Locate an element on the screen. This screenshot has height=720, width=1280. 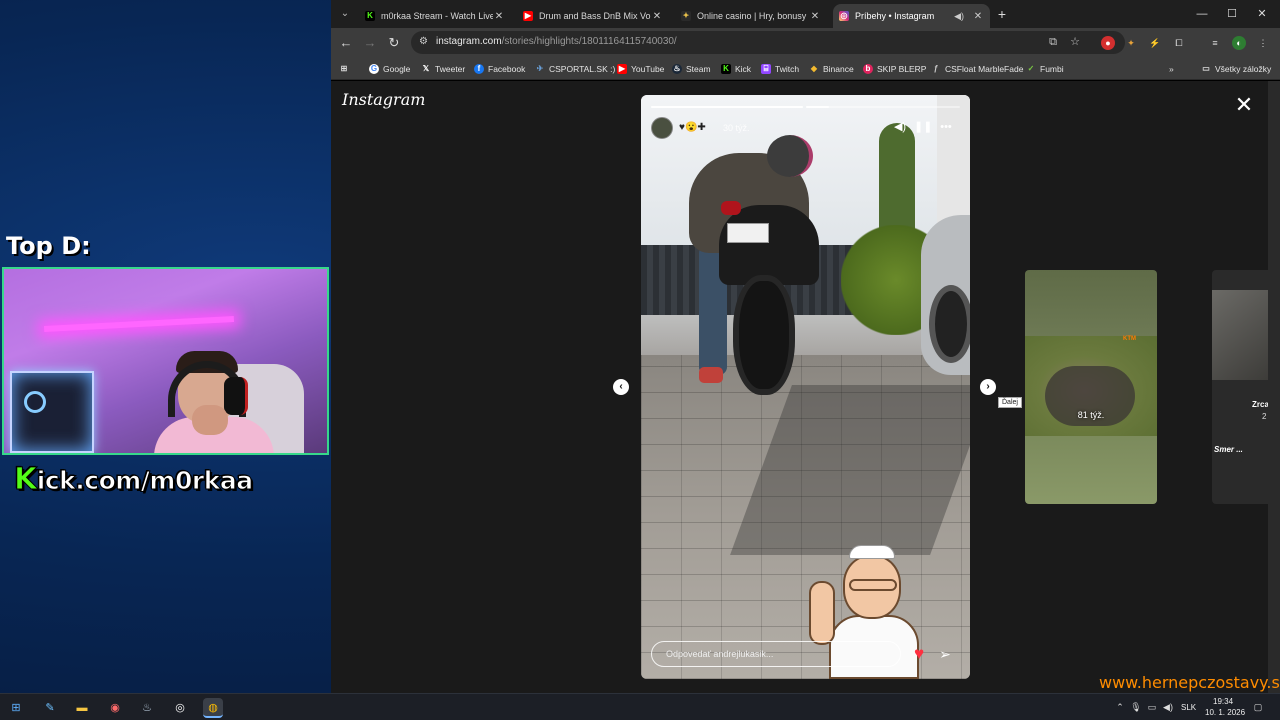
kick-url-prefix: K is located at coordinates (26, 480).